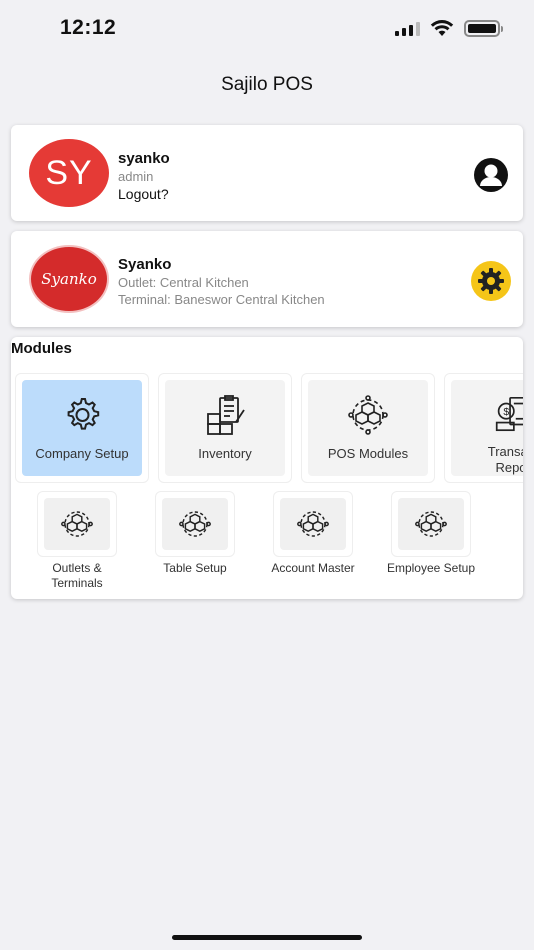  Describe the element at coordinates (313, 568) in the screenshot. I see `module-label: Account Master` at that location.